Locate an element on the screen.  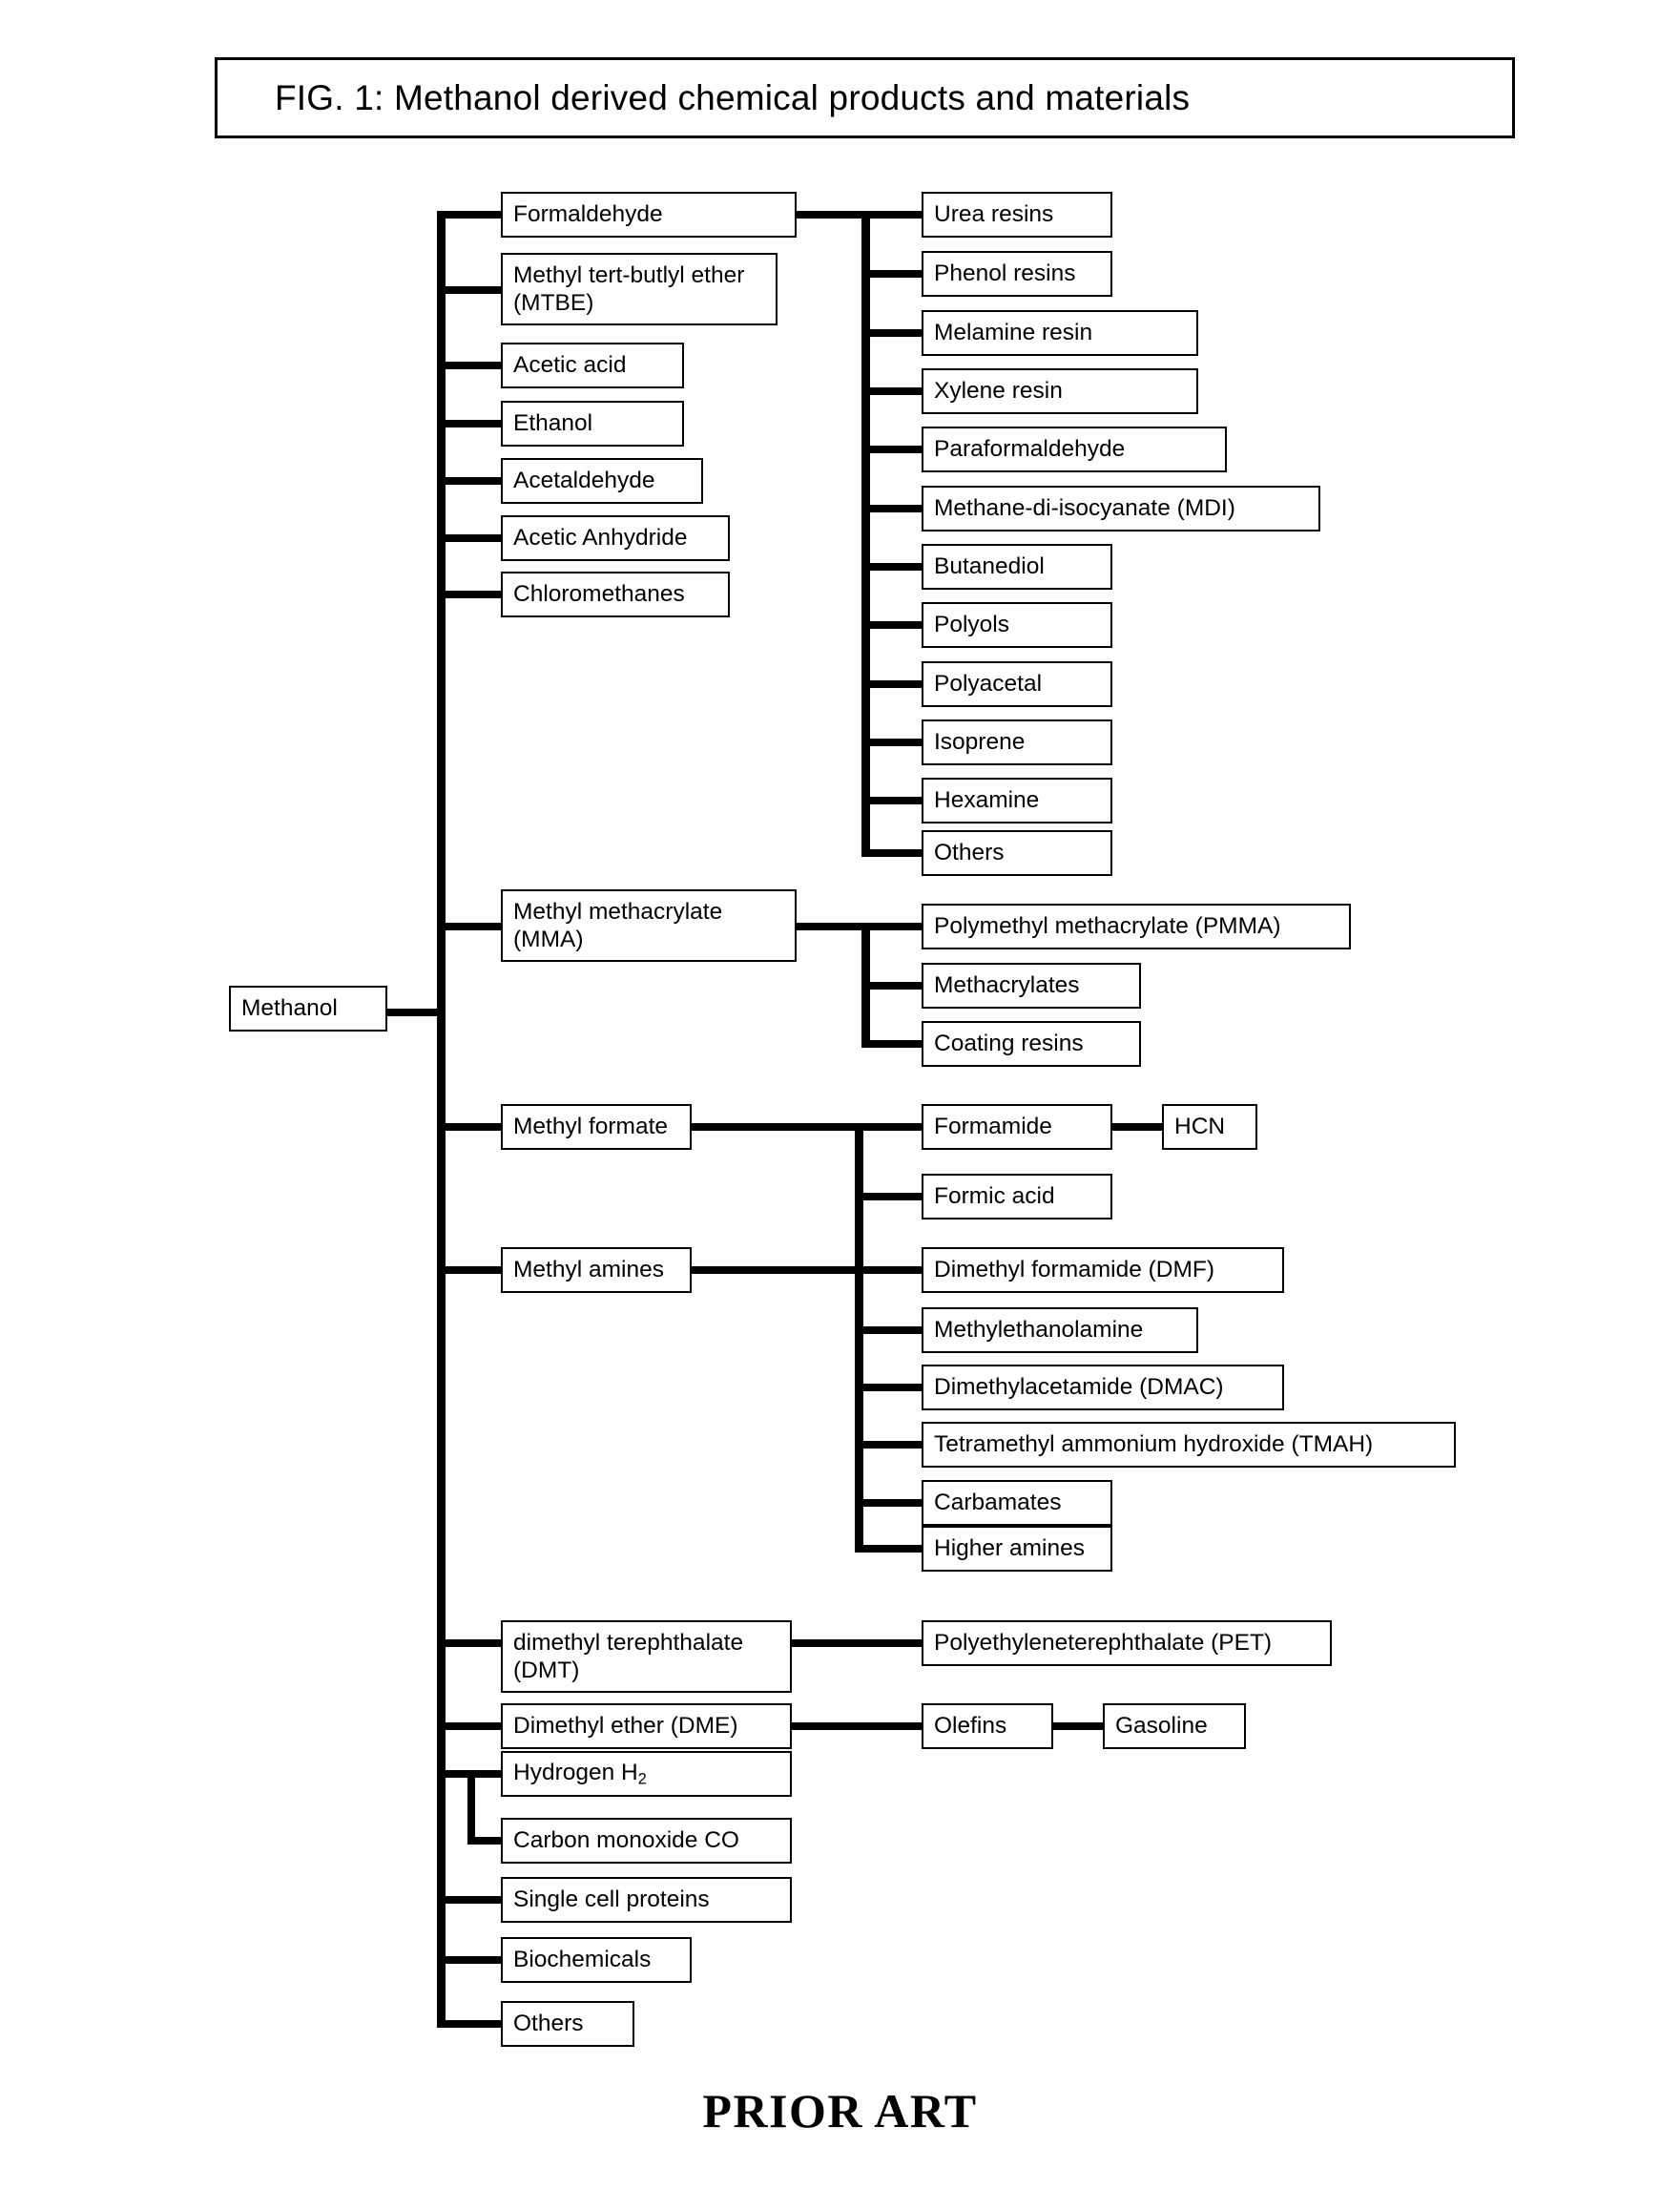
connector-stub-dmf is located at coordinates (888, 1270).